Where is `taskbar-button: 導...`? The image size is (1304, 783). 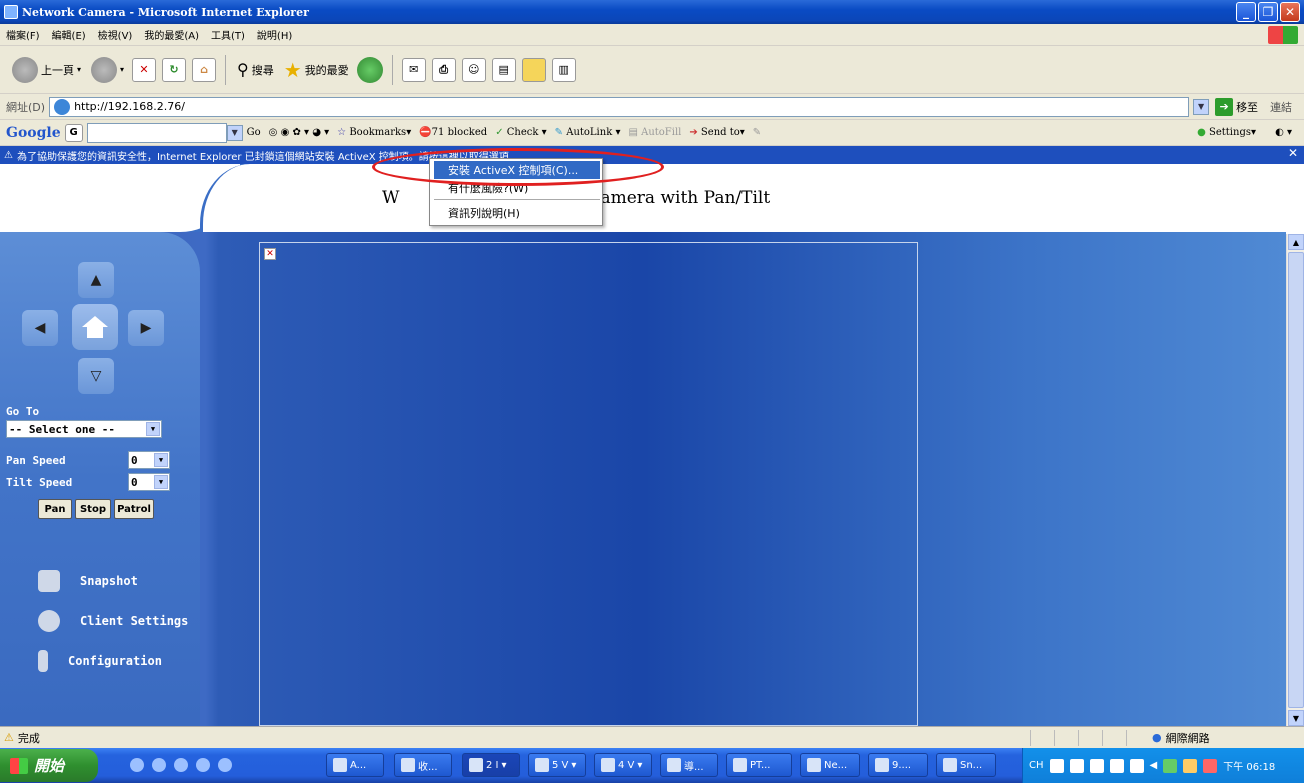
taskbar-button: 導... is located at coordinates (689, 765).